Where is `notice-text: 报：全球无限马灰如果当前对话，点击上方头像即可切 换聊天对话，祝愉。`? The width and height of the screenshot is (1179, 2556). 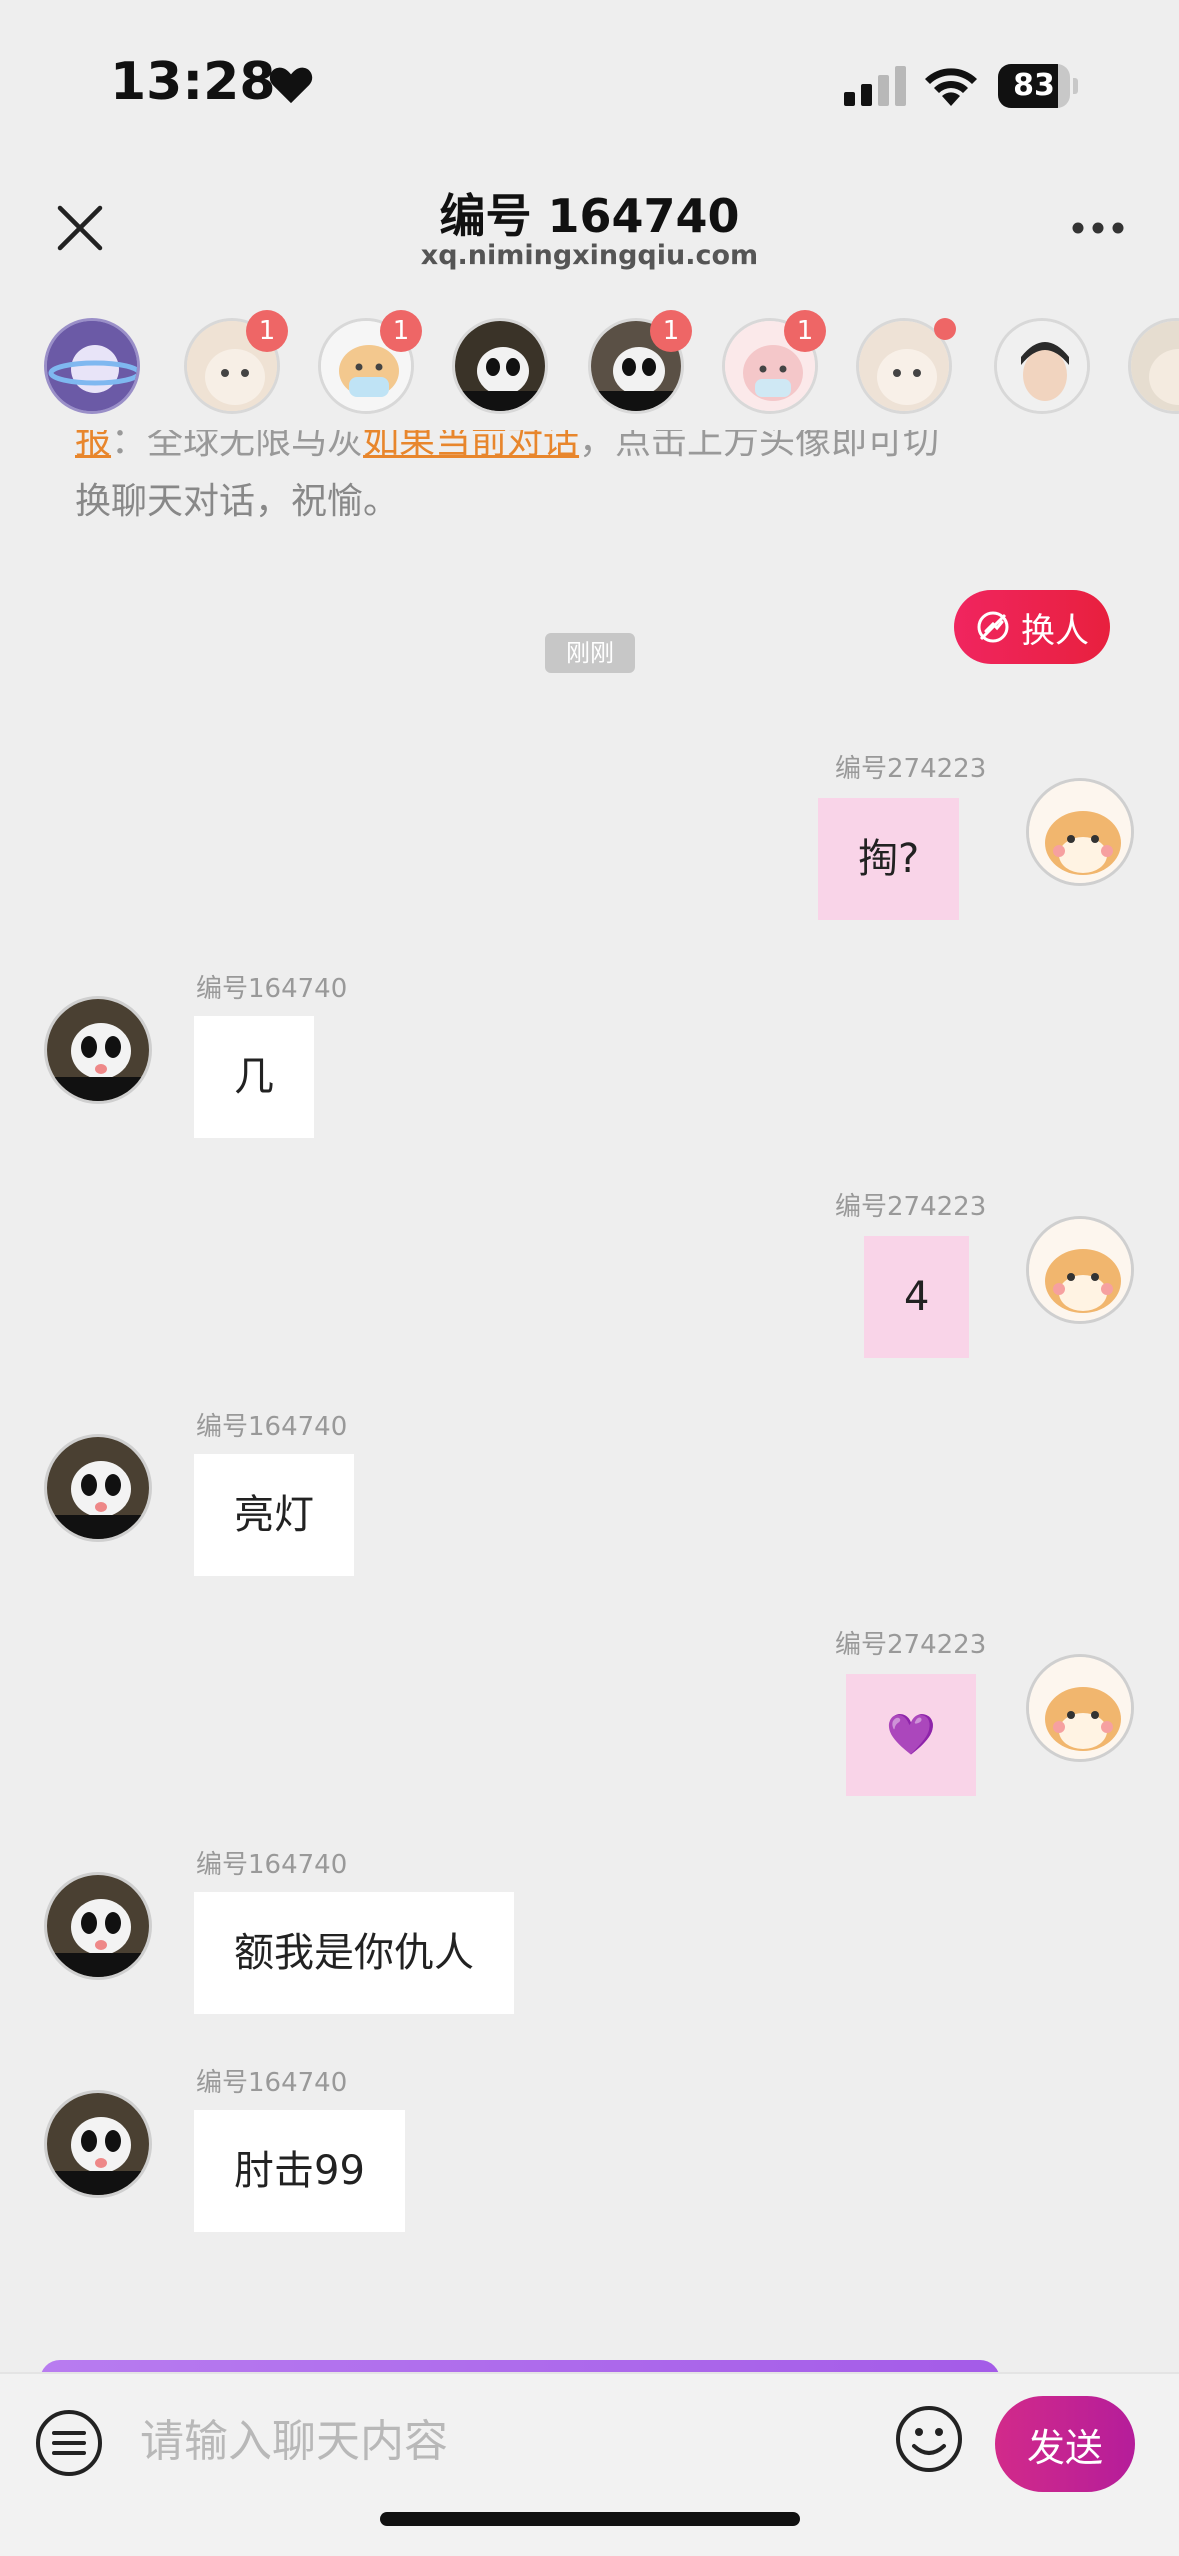 notice-text: 报：全球无限马灰如果当前对话，点击上方头像即可切 换聊天对话，祝愉。 is located at coordinates (507, 475).